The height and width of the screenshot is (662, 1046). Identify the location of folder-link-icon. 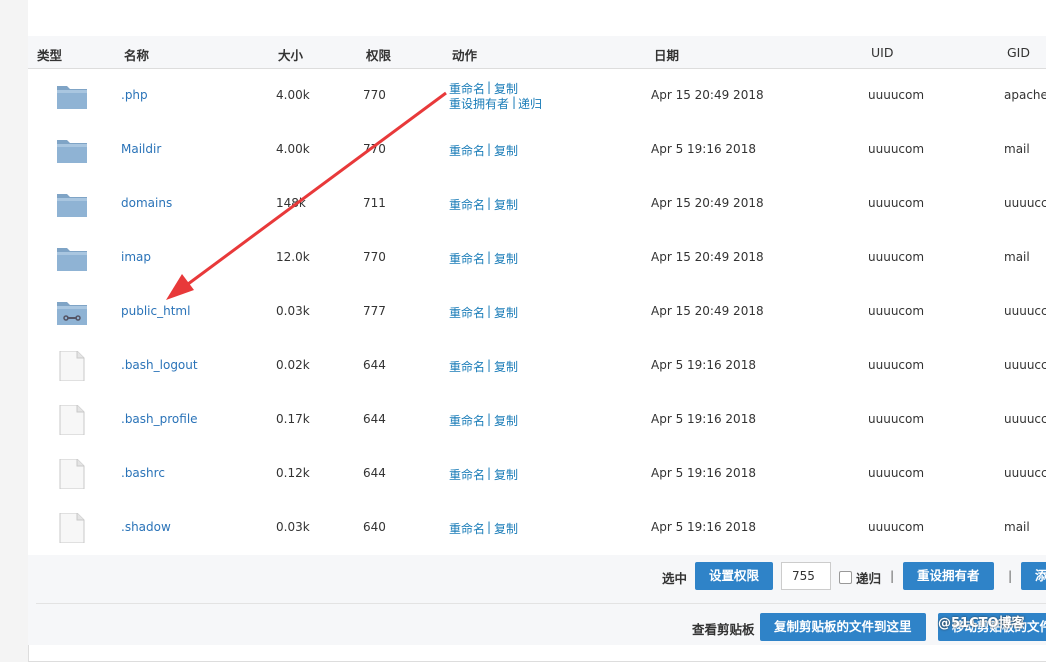
(72, 312).